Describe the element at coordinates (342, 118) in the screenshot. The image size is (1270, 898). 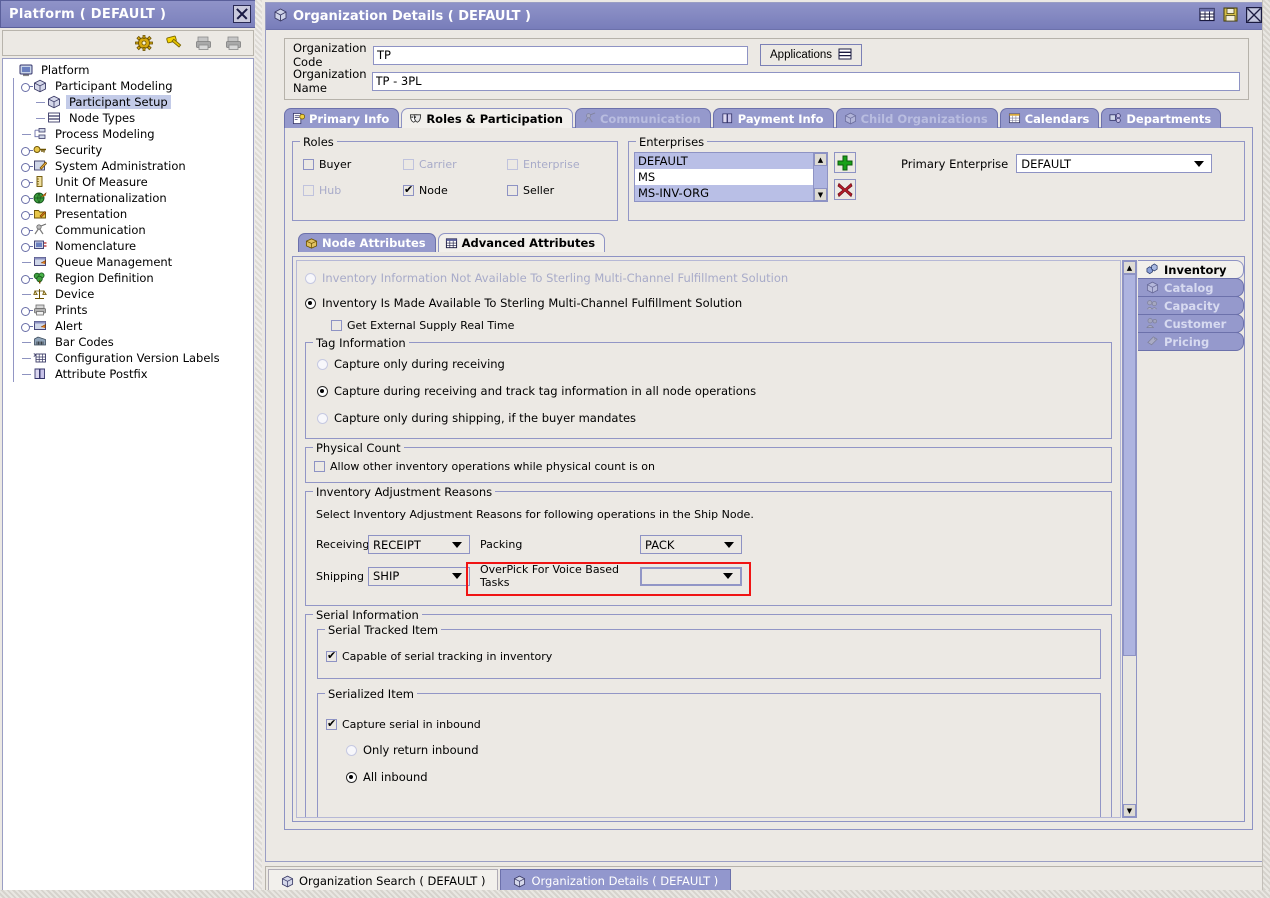
I see `tab-primary-info: Primary Info` at that location.